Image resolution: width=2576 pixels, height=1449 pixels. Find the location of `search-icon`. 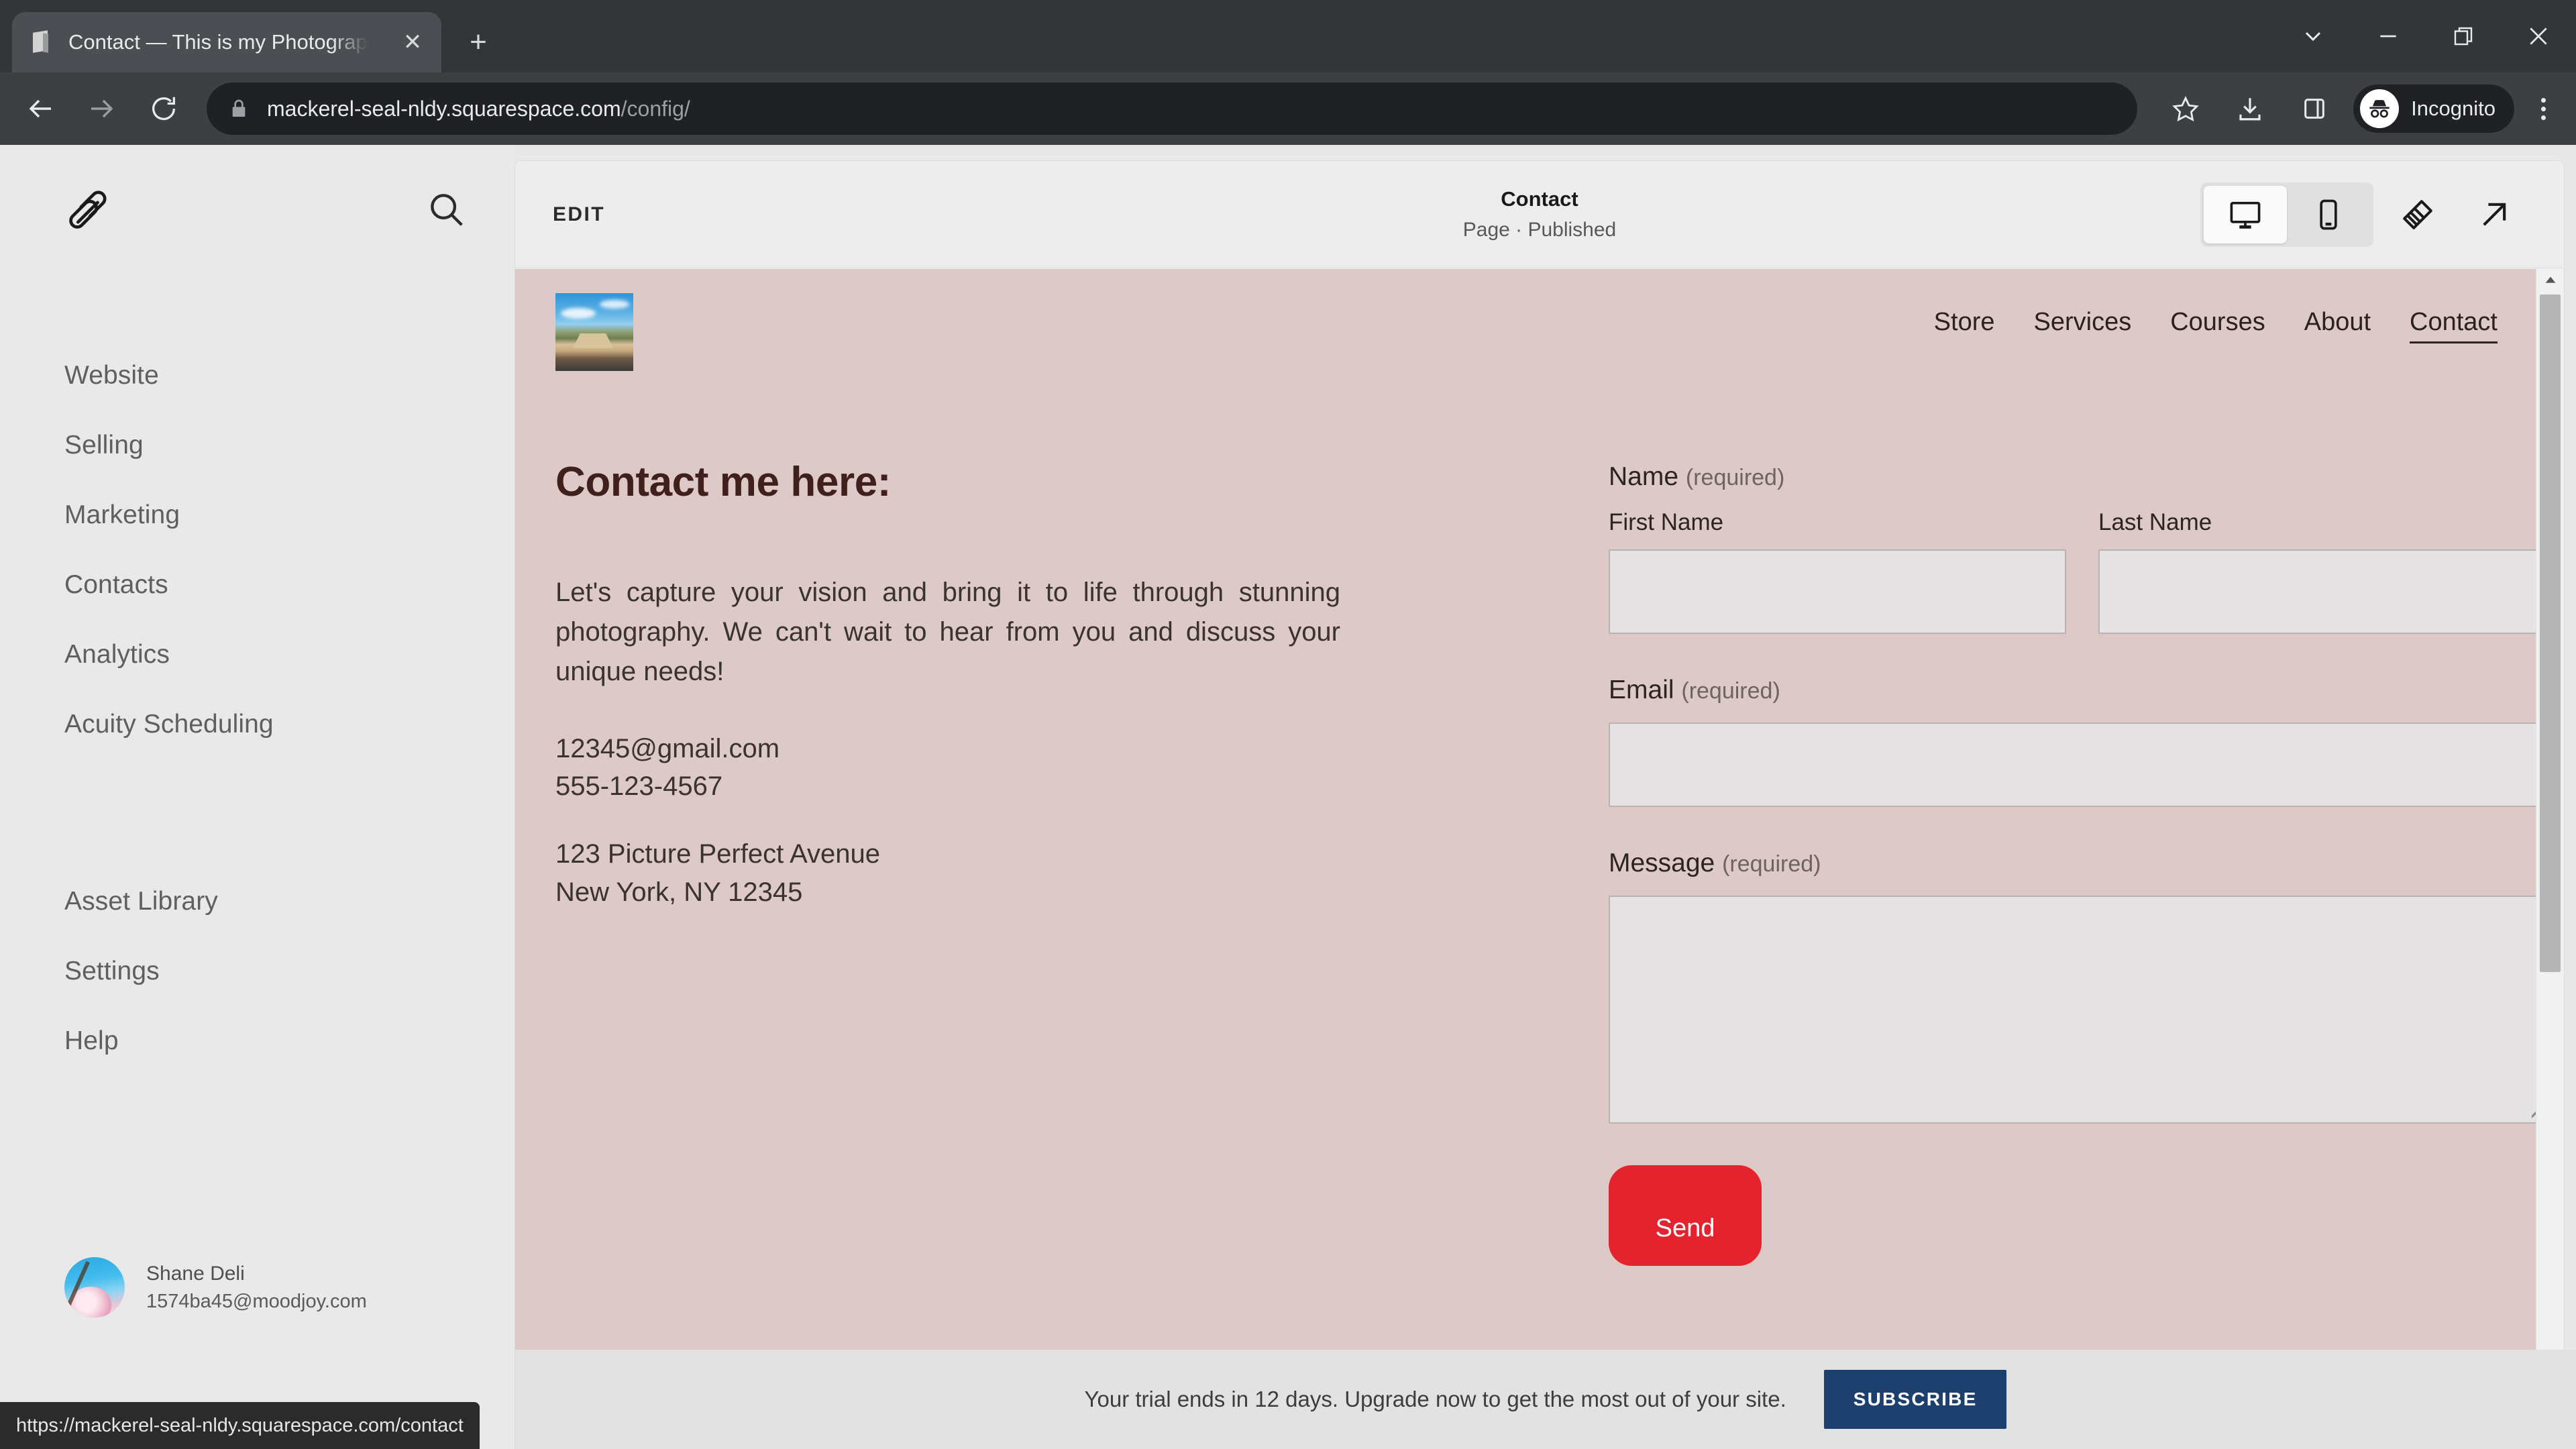

search-icon is located at coordinates (446, 209).